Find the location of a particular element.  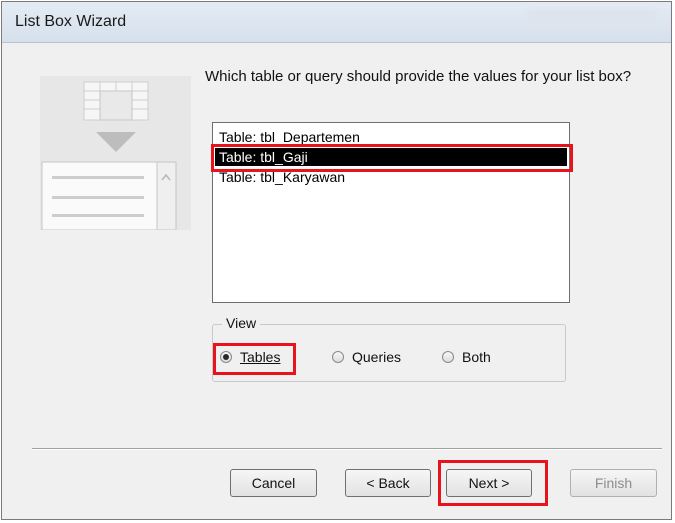

list-item-tbl-karyawan: Table: tbl_Karyawan is located at coordinates (391, 177).